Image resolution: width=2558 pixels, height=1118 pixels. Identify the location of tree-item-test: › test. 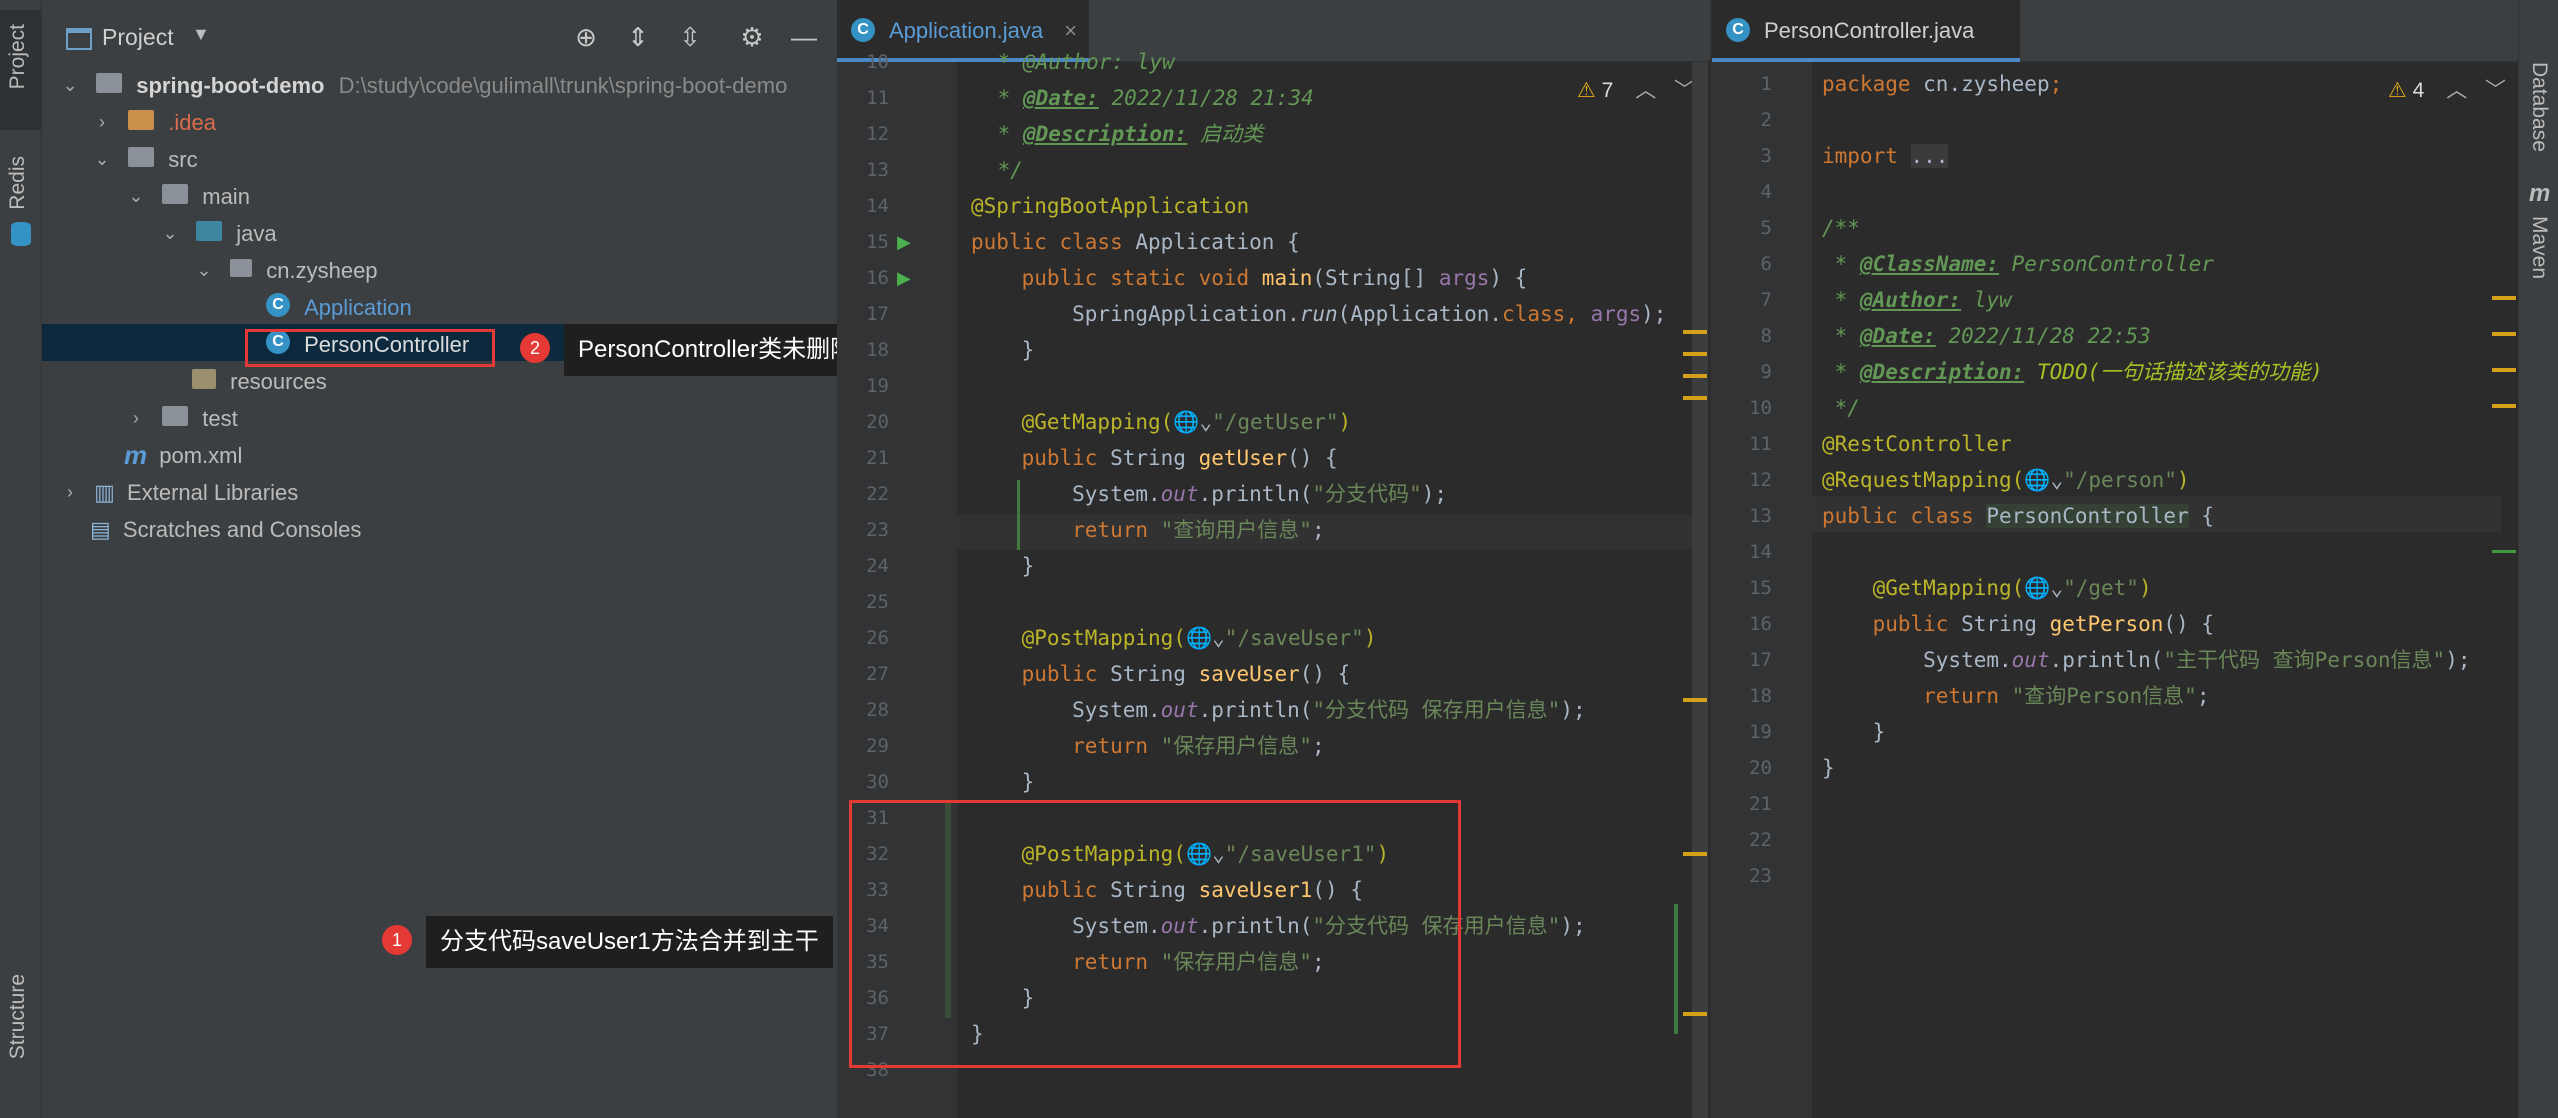
(439, 416).